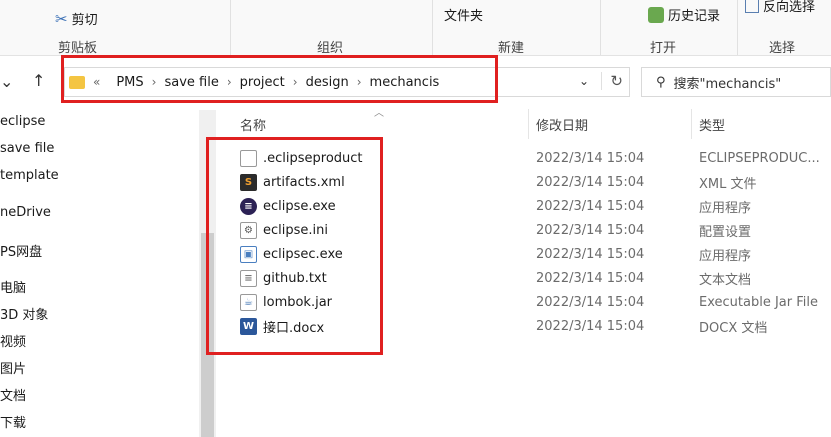 The width and height of the screenshot is (831, 437). I want to click on file-row: ⚙ eclipse.ini 2022/3/14 15:04 配置设置, so click(533, 230).